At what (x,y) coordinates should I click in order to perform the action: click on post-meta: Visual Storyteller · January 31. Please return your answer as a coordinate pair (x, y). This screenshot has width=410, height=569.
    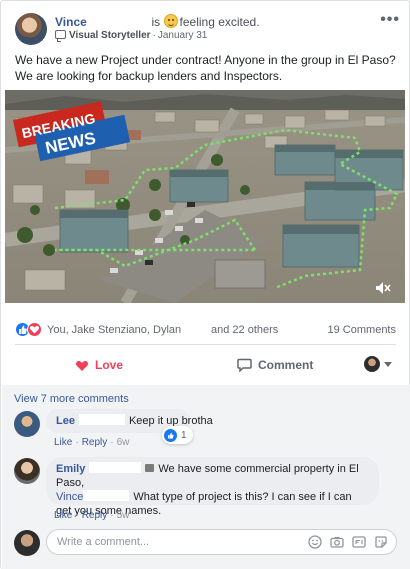
    Looking at the image, I should click on (131, 36).